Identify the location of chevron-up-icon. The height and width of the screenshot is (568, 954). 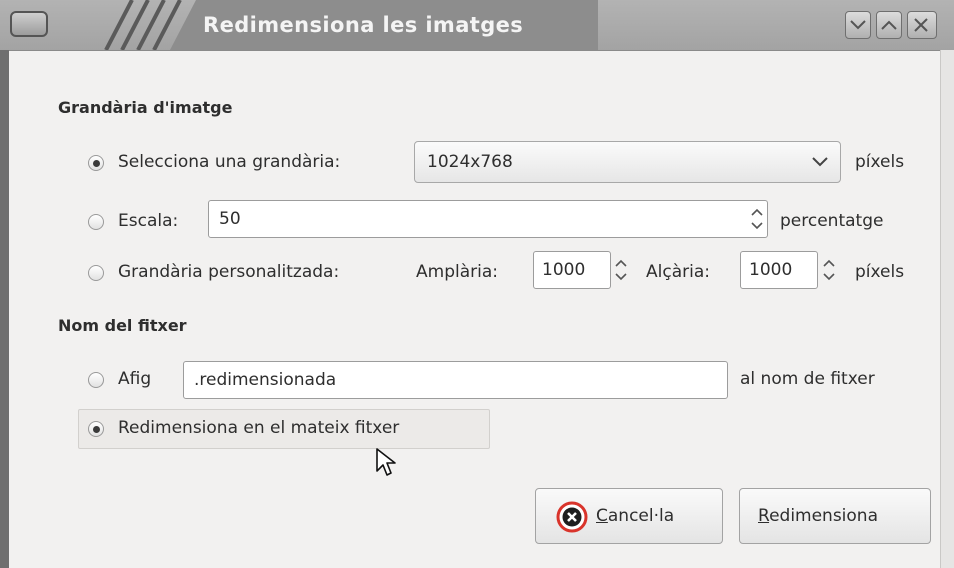
(889, 25).